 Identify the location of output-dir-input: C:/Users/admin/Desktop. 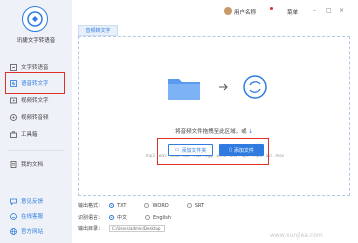
(137, 228).